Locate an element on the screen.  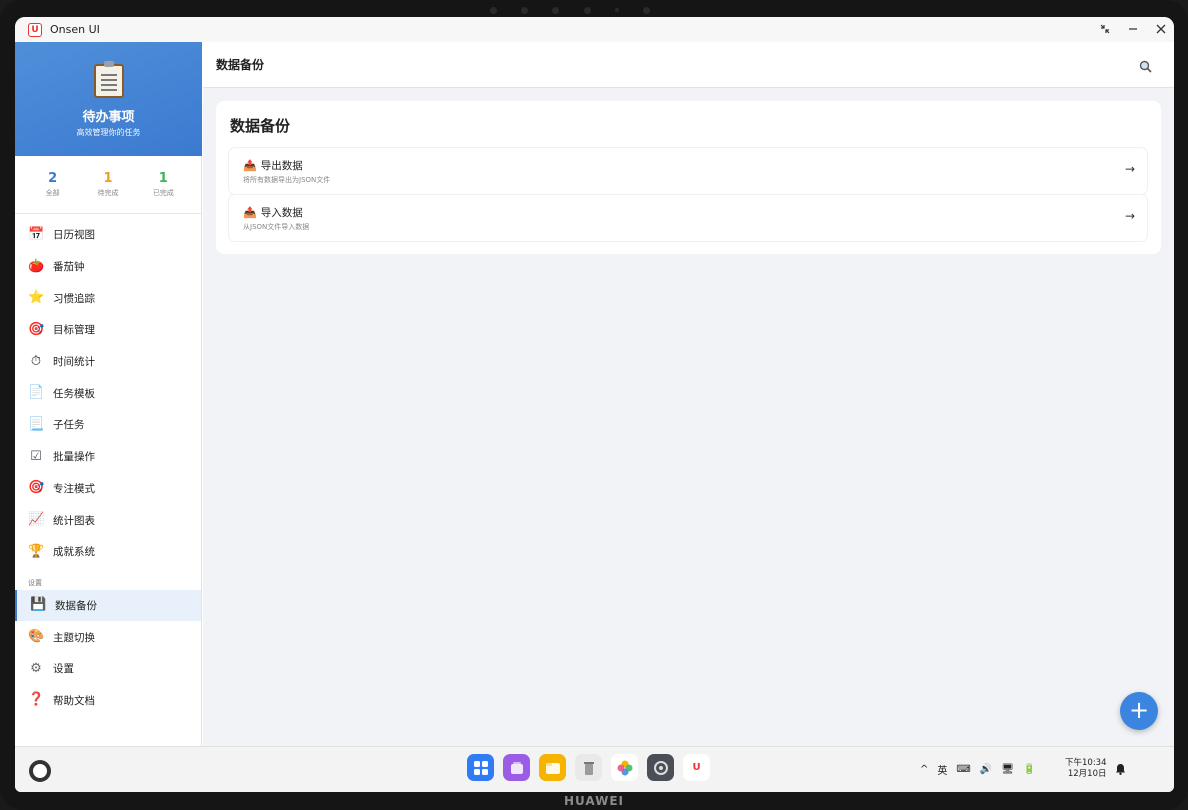
card-title: 数据备份 is located at coordinates (260, 126).